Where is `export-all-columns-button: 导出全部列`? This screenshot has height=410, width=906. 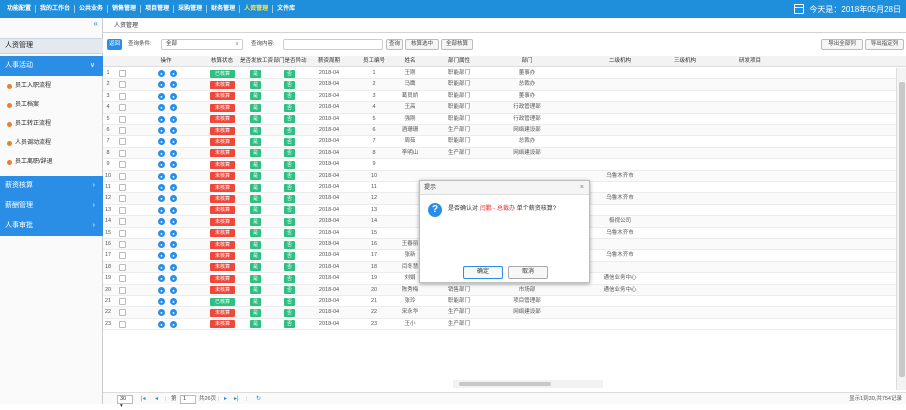
export-all-columns-button: 导出全部列 is located at coordinates (842, 44).